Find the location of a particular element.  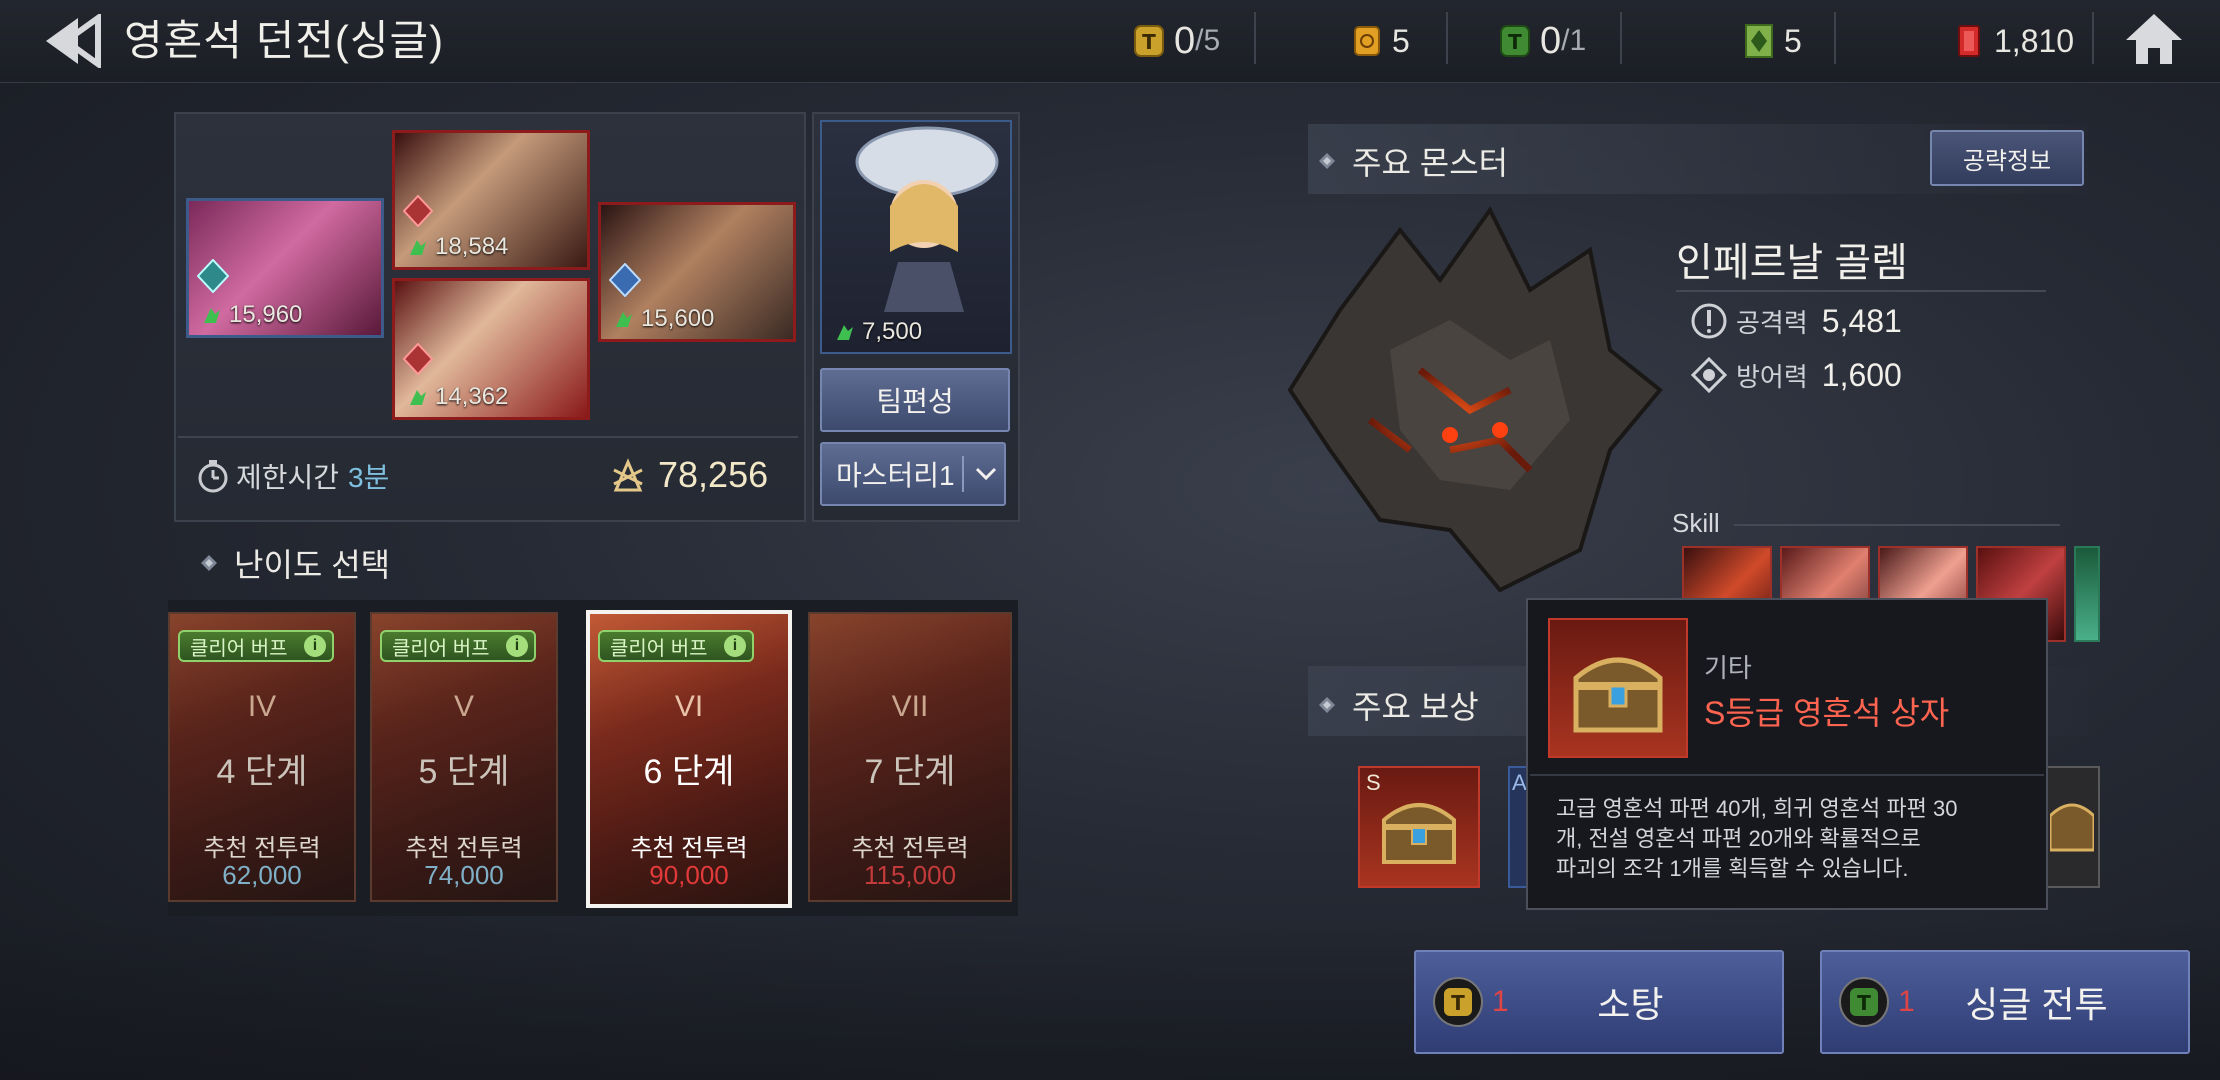

hero-card-3: 14,362 is located at coordinates (491, 349).